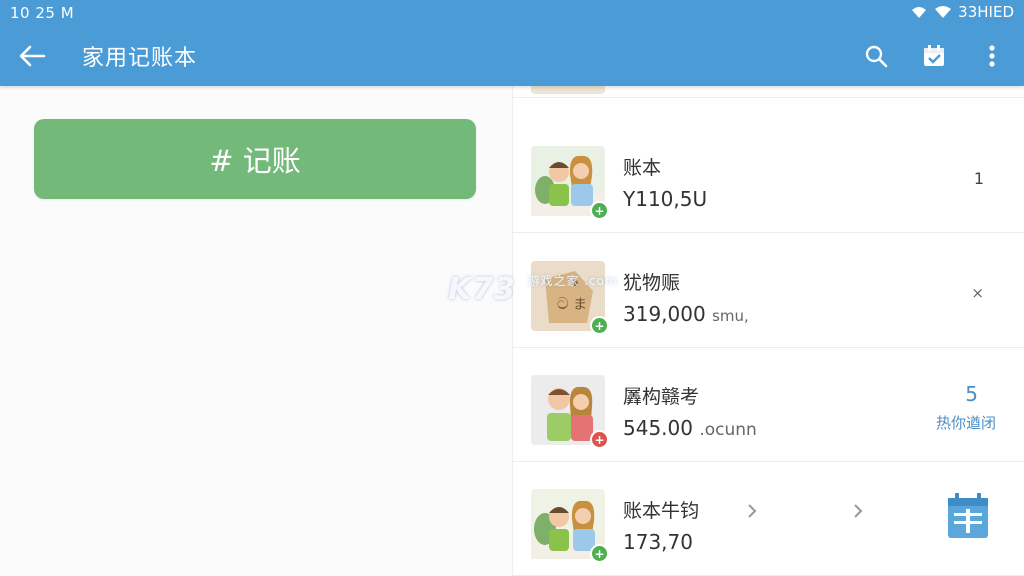 The width and height of the screenshot is (1024, 576). What do you see at coordinates (658, 428) in the screenshot?
I see `amount-value: 545.00` at bounding box center [658, 428].